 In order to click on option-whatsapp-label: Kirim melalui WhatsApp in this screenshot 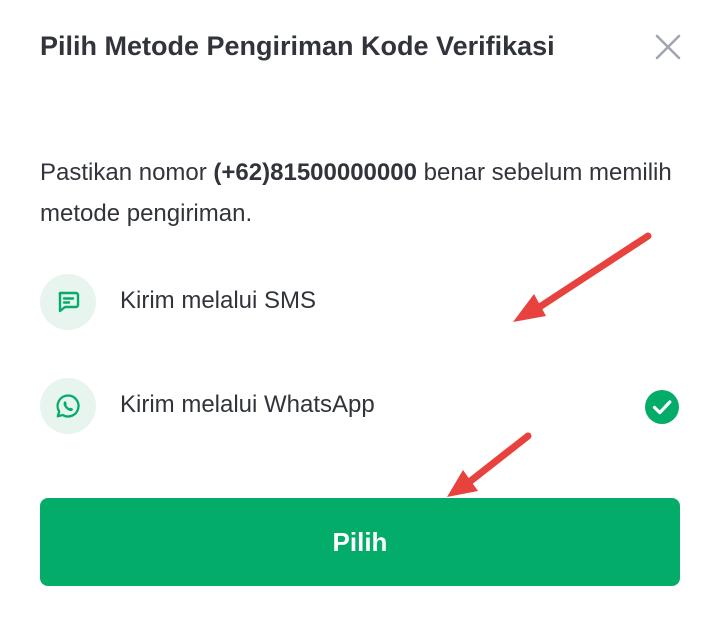, I will do `click(247, 404)`.